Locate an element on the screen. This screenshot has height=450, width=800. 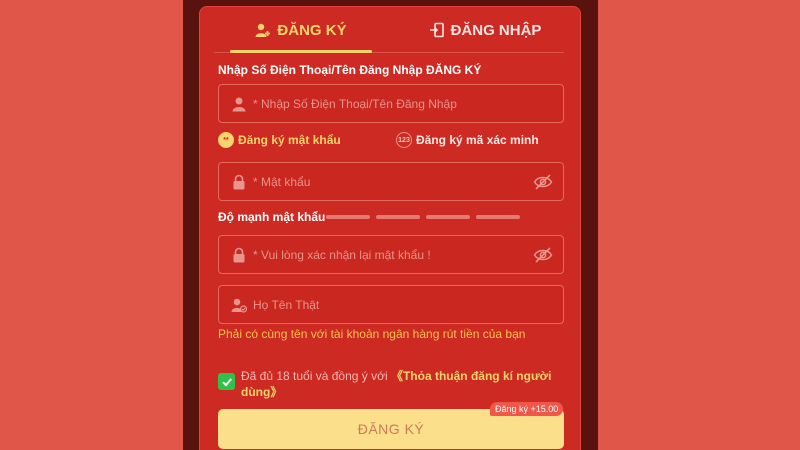
mode-password-option: ** Đăng ký mật khẩu is located at coordinates (279, 140).